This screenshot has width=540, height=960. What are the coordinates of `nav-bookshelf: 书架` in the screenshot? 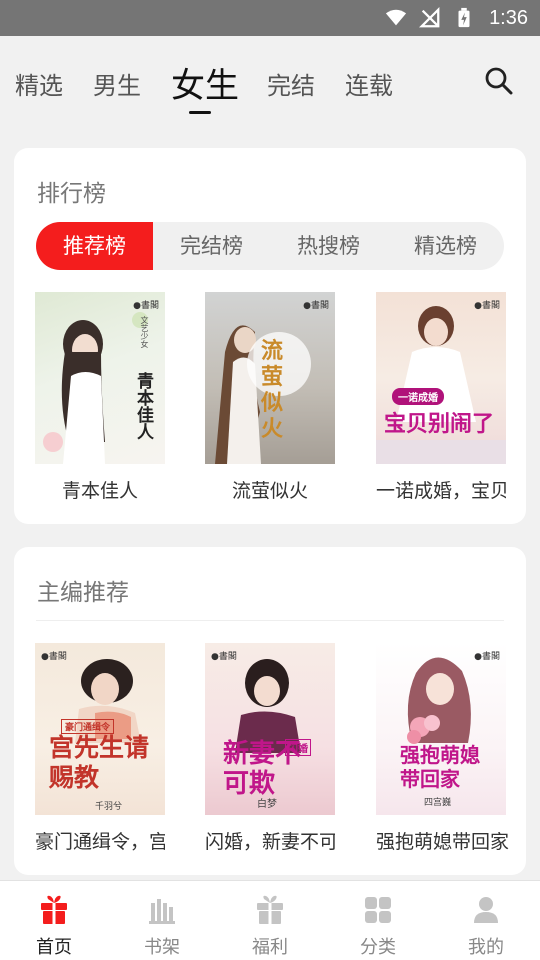 It's located at (162, 920).